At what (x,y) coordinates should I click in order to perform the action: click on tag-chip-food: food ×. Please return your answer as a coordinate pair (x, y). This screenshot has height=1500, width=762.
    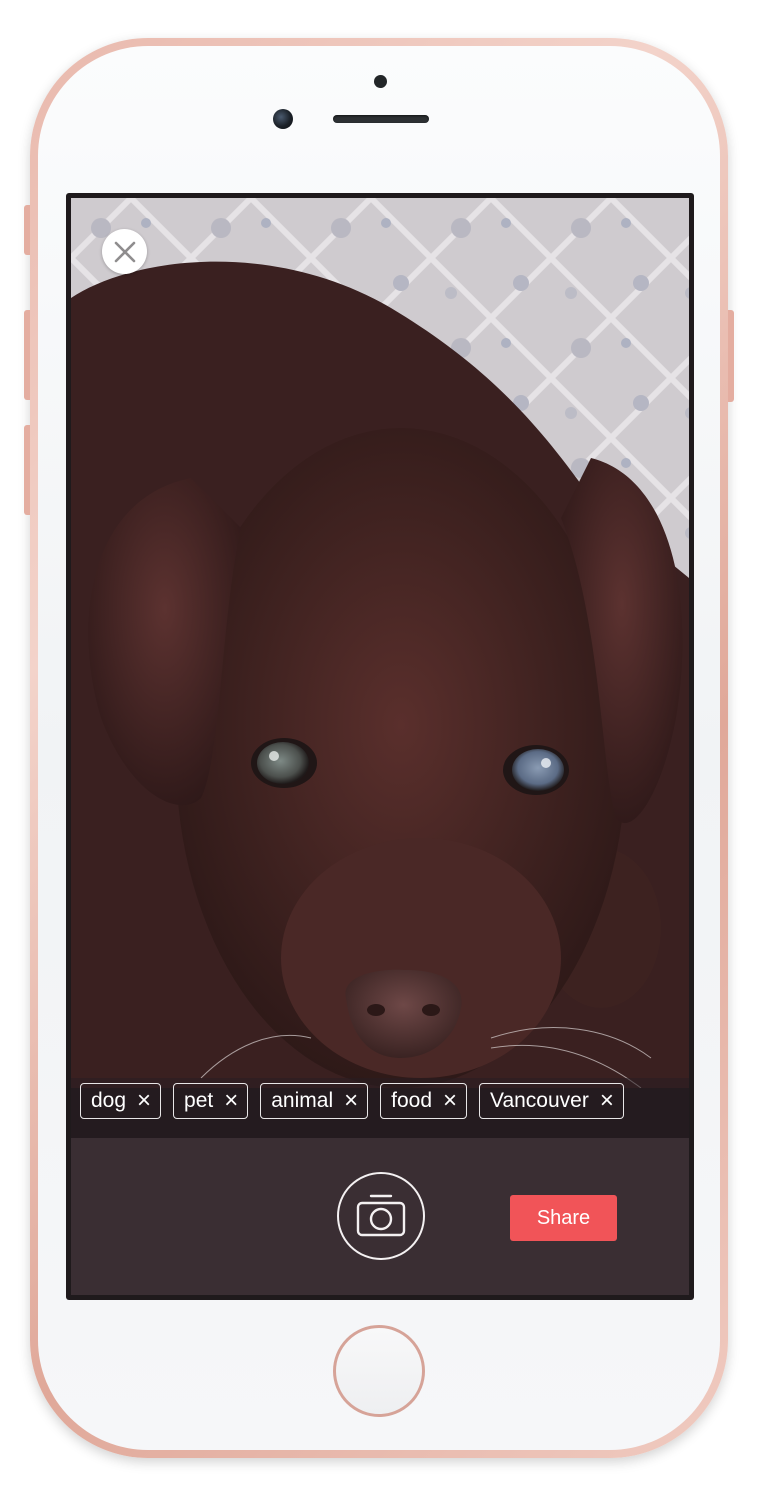
    Looking at the image, I should click on (423, 1101).